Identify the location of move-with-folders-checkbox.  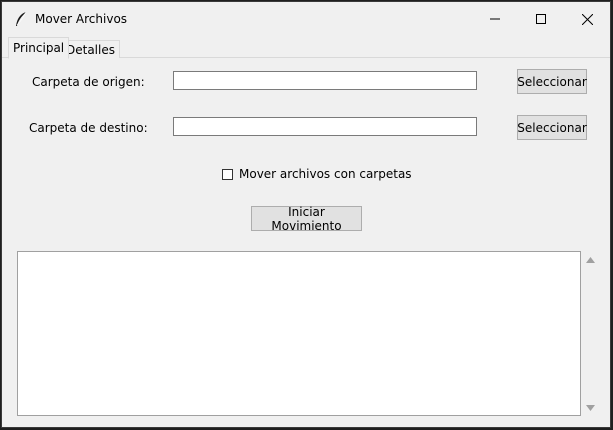
(227, 174).